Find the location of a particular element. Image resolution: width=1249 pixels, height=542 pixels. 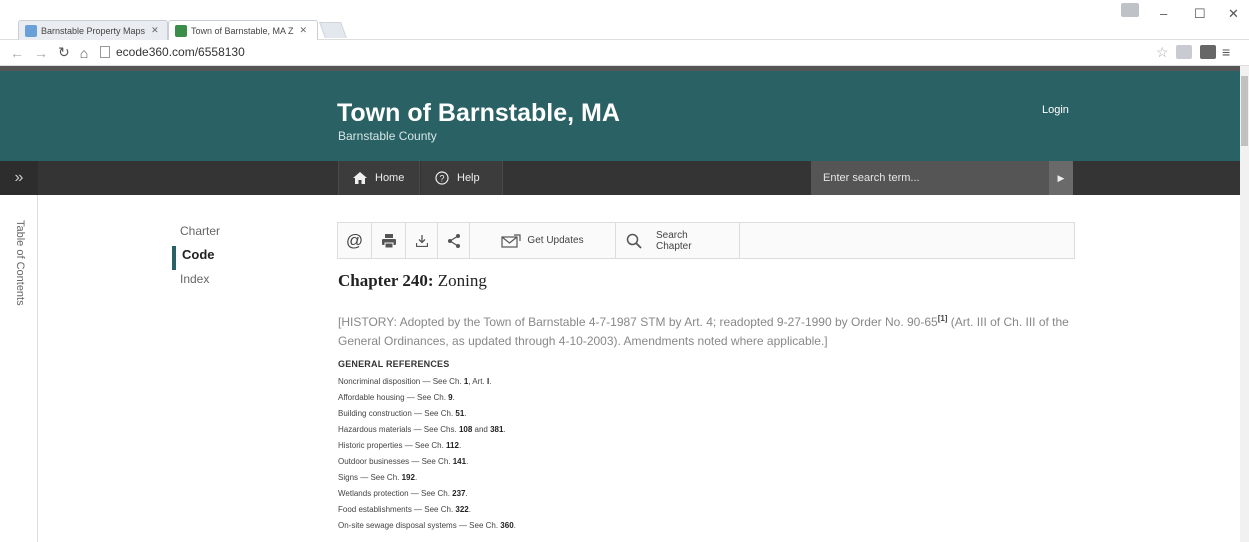

scrollbar-thumb is located at coordinates (1244, 111).